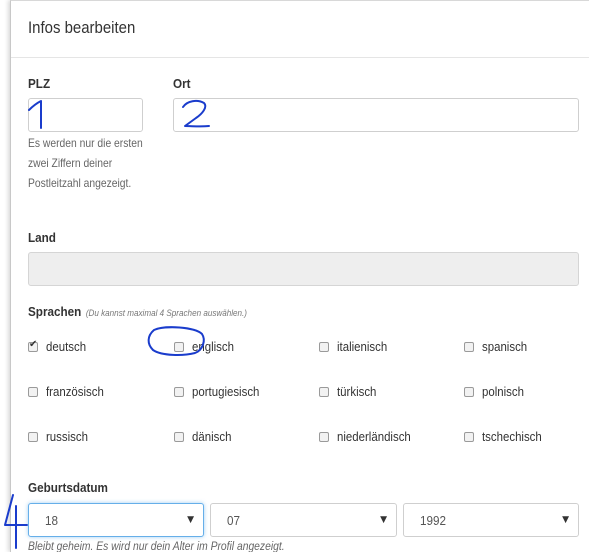 The width and height of the screenshot is (589, 552). I want to click on language-option-portugiesisch: portugiesisch, so click(221, 391).